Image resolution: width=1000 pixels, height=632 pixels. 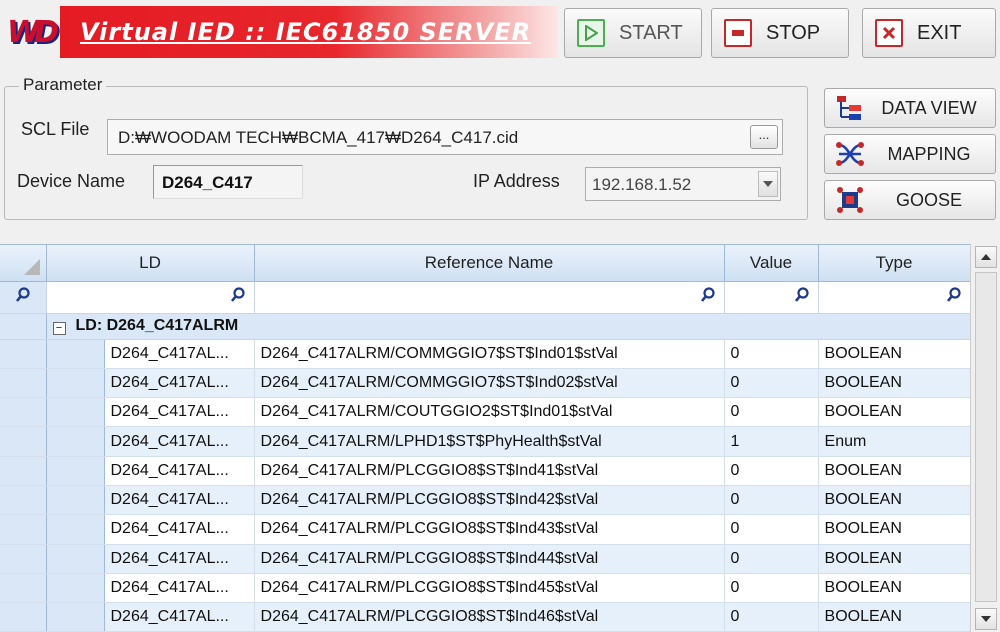 I want to click on group-row: − LD: D264_C417ALRM, so click(x=485, y=326).